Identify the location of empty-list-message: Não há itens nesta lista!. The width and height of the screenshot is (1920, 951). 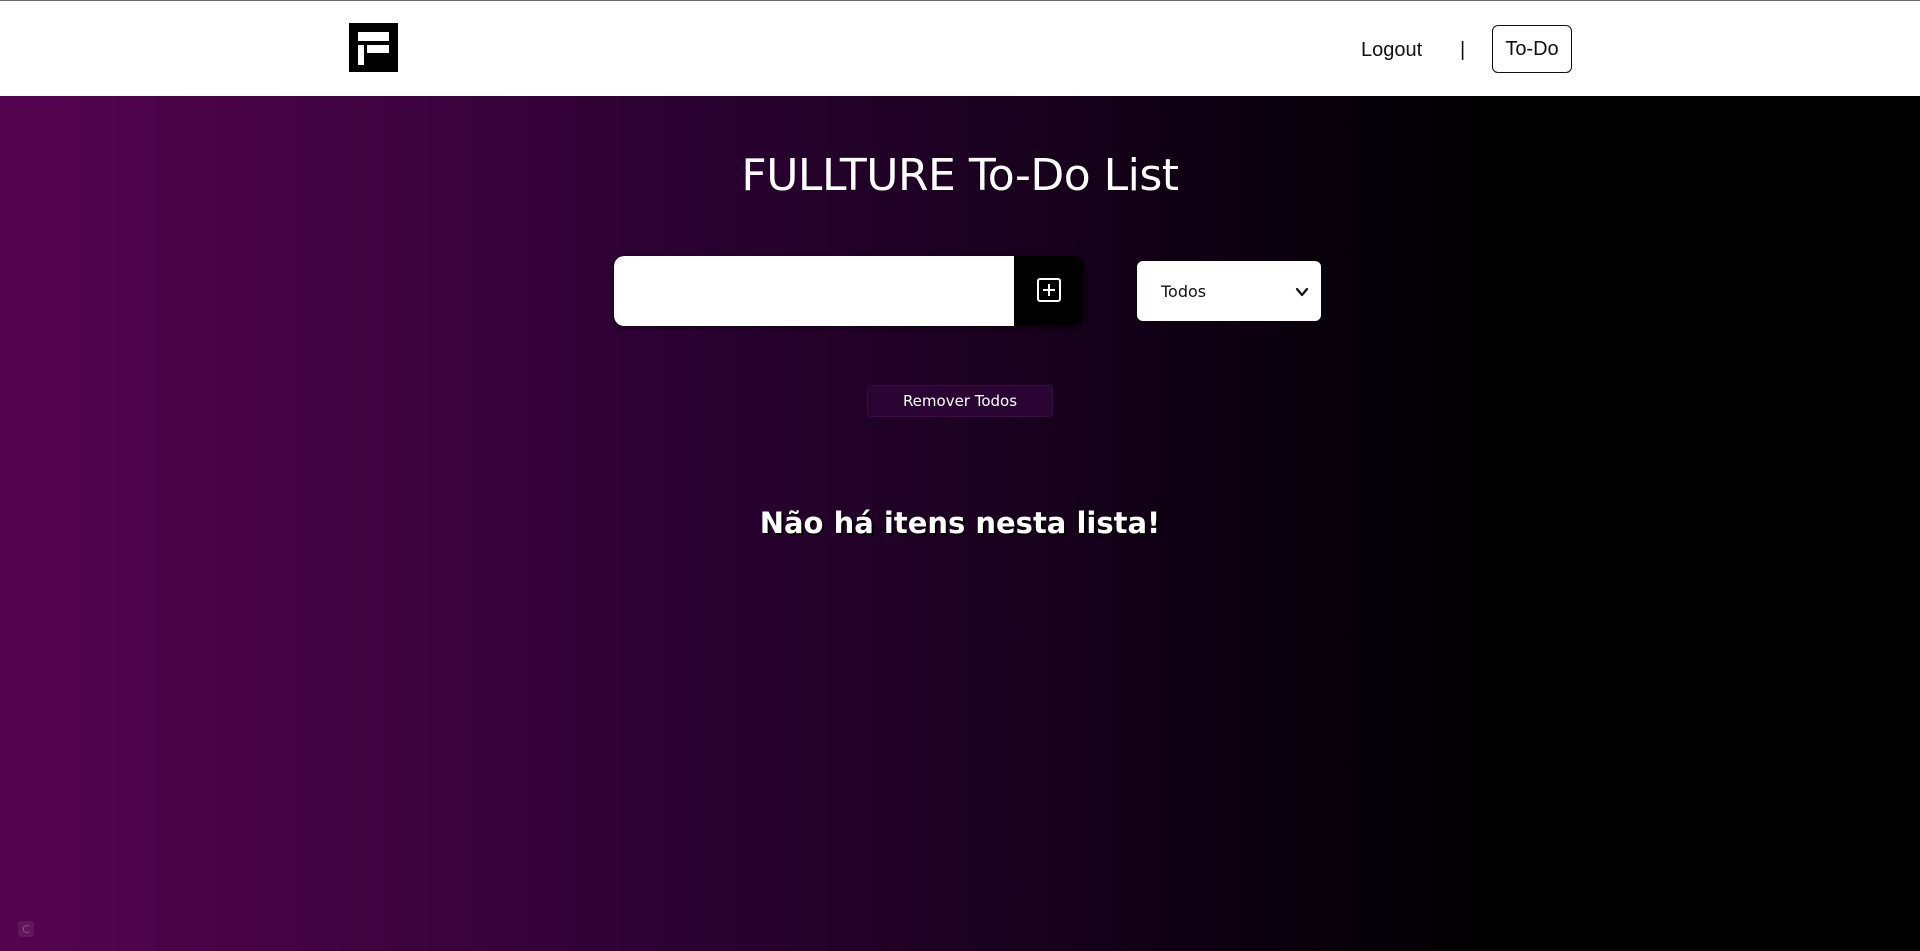
(960, 523).